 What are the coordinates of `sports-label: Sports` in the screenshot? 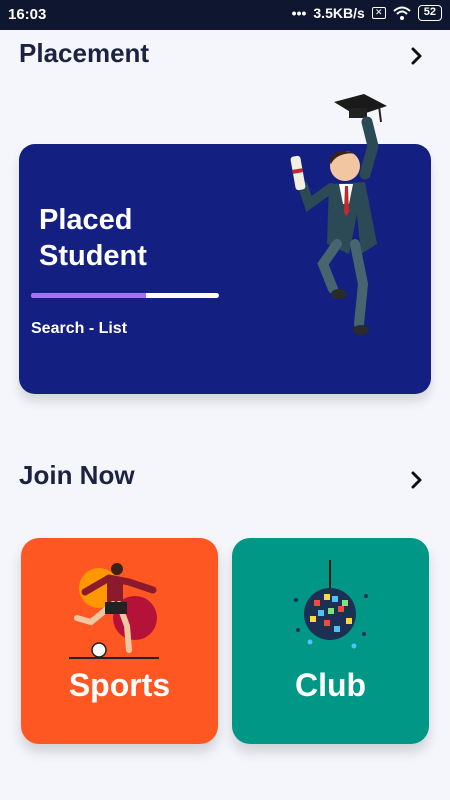 It's located at (119, 685).